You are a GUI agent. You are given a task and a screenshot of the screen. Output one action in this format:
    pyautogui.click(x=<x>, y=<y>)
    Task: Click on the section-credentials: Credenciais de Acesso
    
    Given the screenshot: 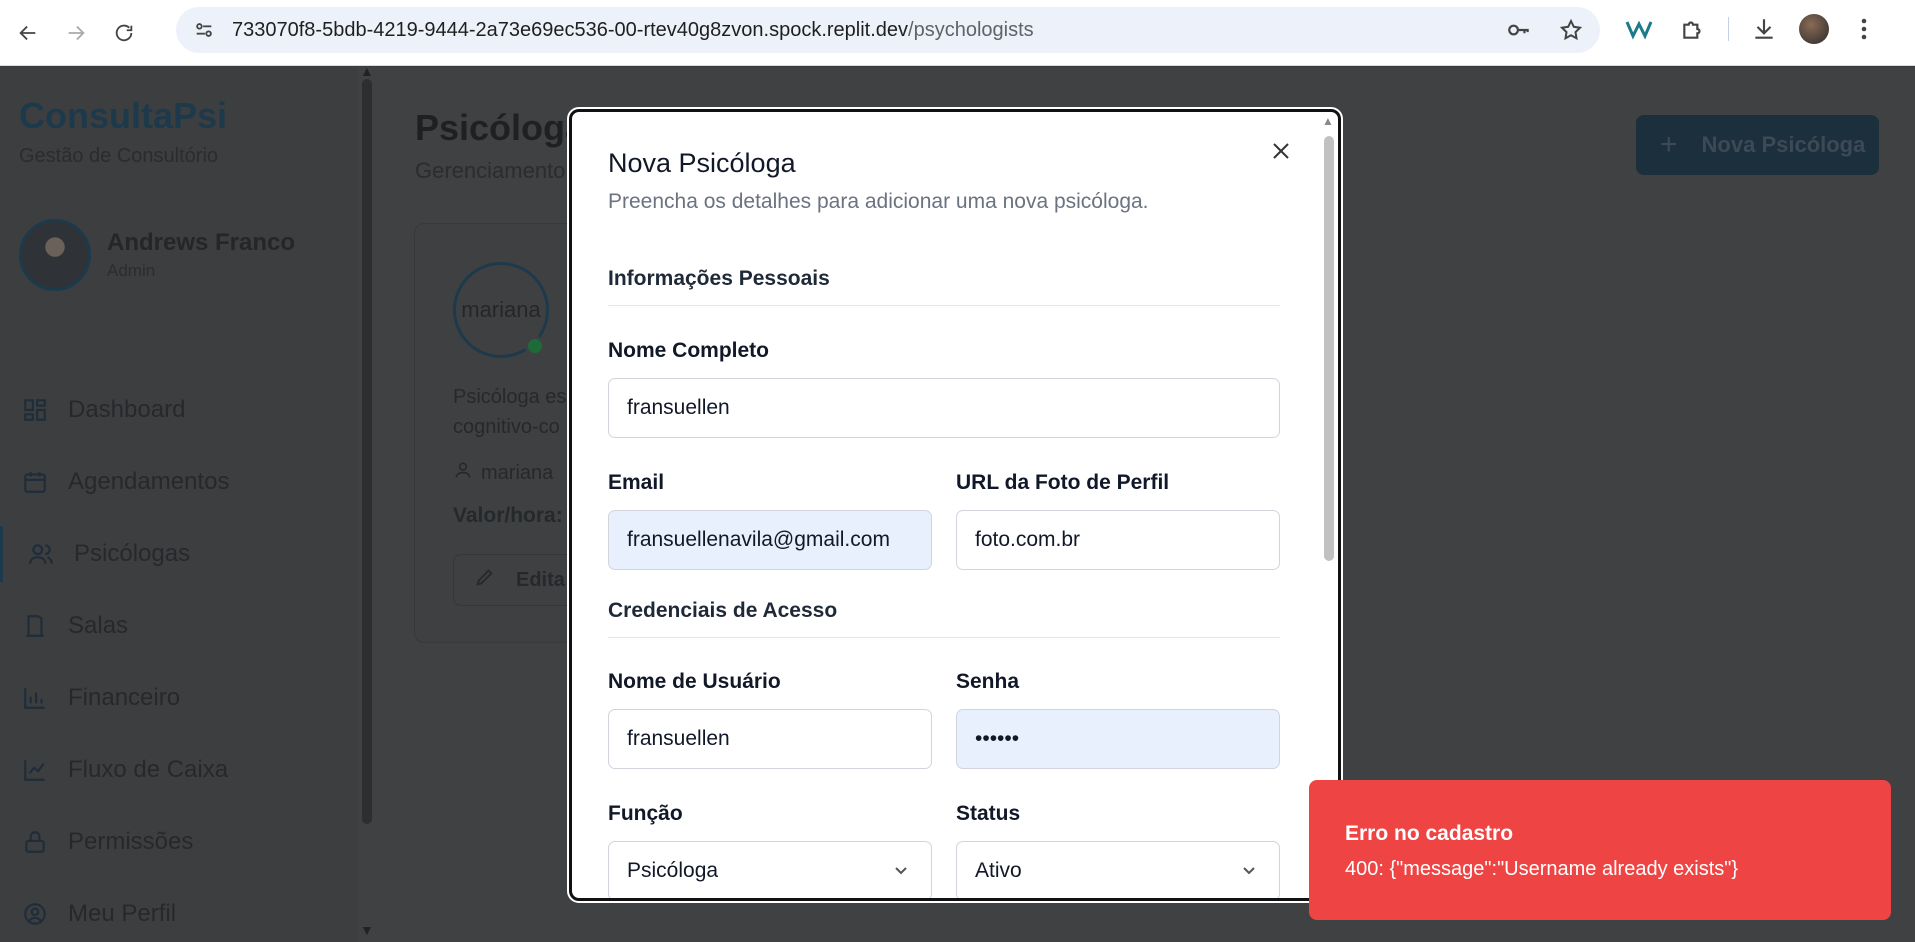 What is the action you would take?
    pyautogui.click(x=944, y=618)
    